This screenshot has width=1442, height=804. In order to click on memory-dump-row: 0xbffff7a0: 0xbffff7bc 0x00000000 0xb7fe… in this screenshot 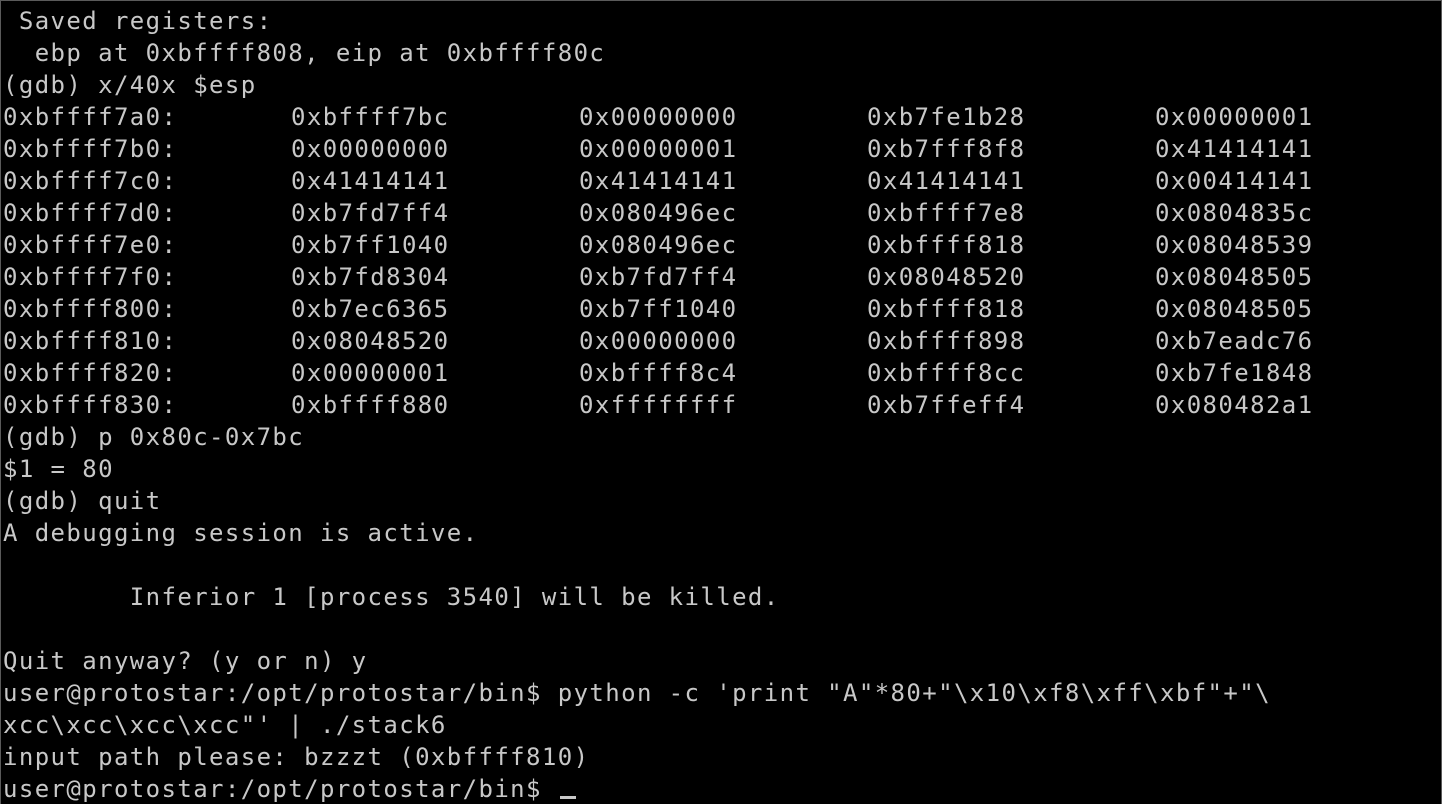, I will do `click(722, 117)`.